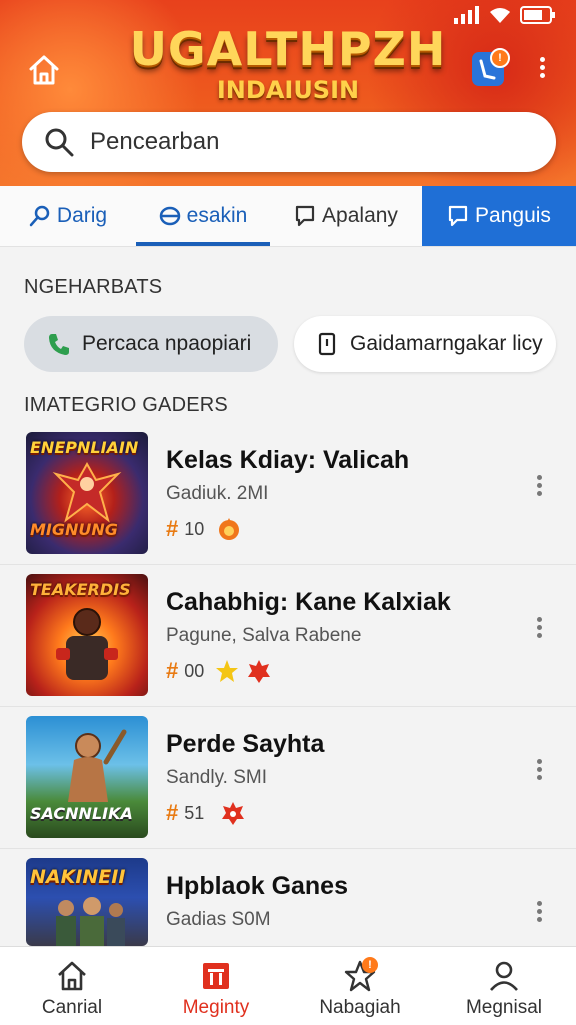 This screenshot has width=576, height=1025. Describe the element at coordinates (194, 812) in the screenshot. I see `game-meta-value: 51` at that location.